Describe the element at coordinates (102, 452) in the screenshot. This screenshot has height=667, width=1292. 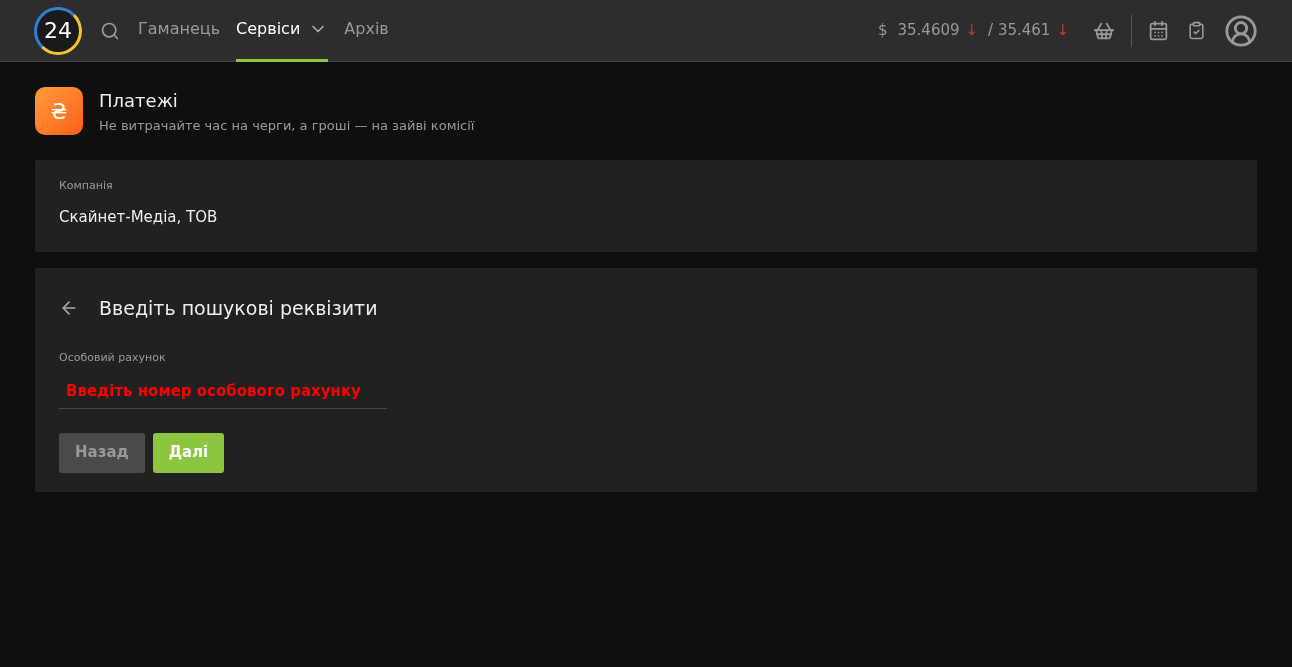
I see `back-button: Назад` at that location.